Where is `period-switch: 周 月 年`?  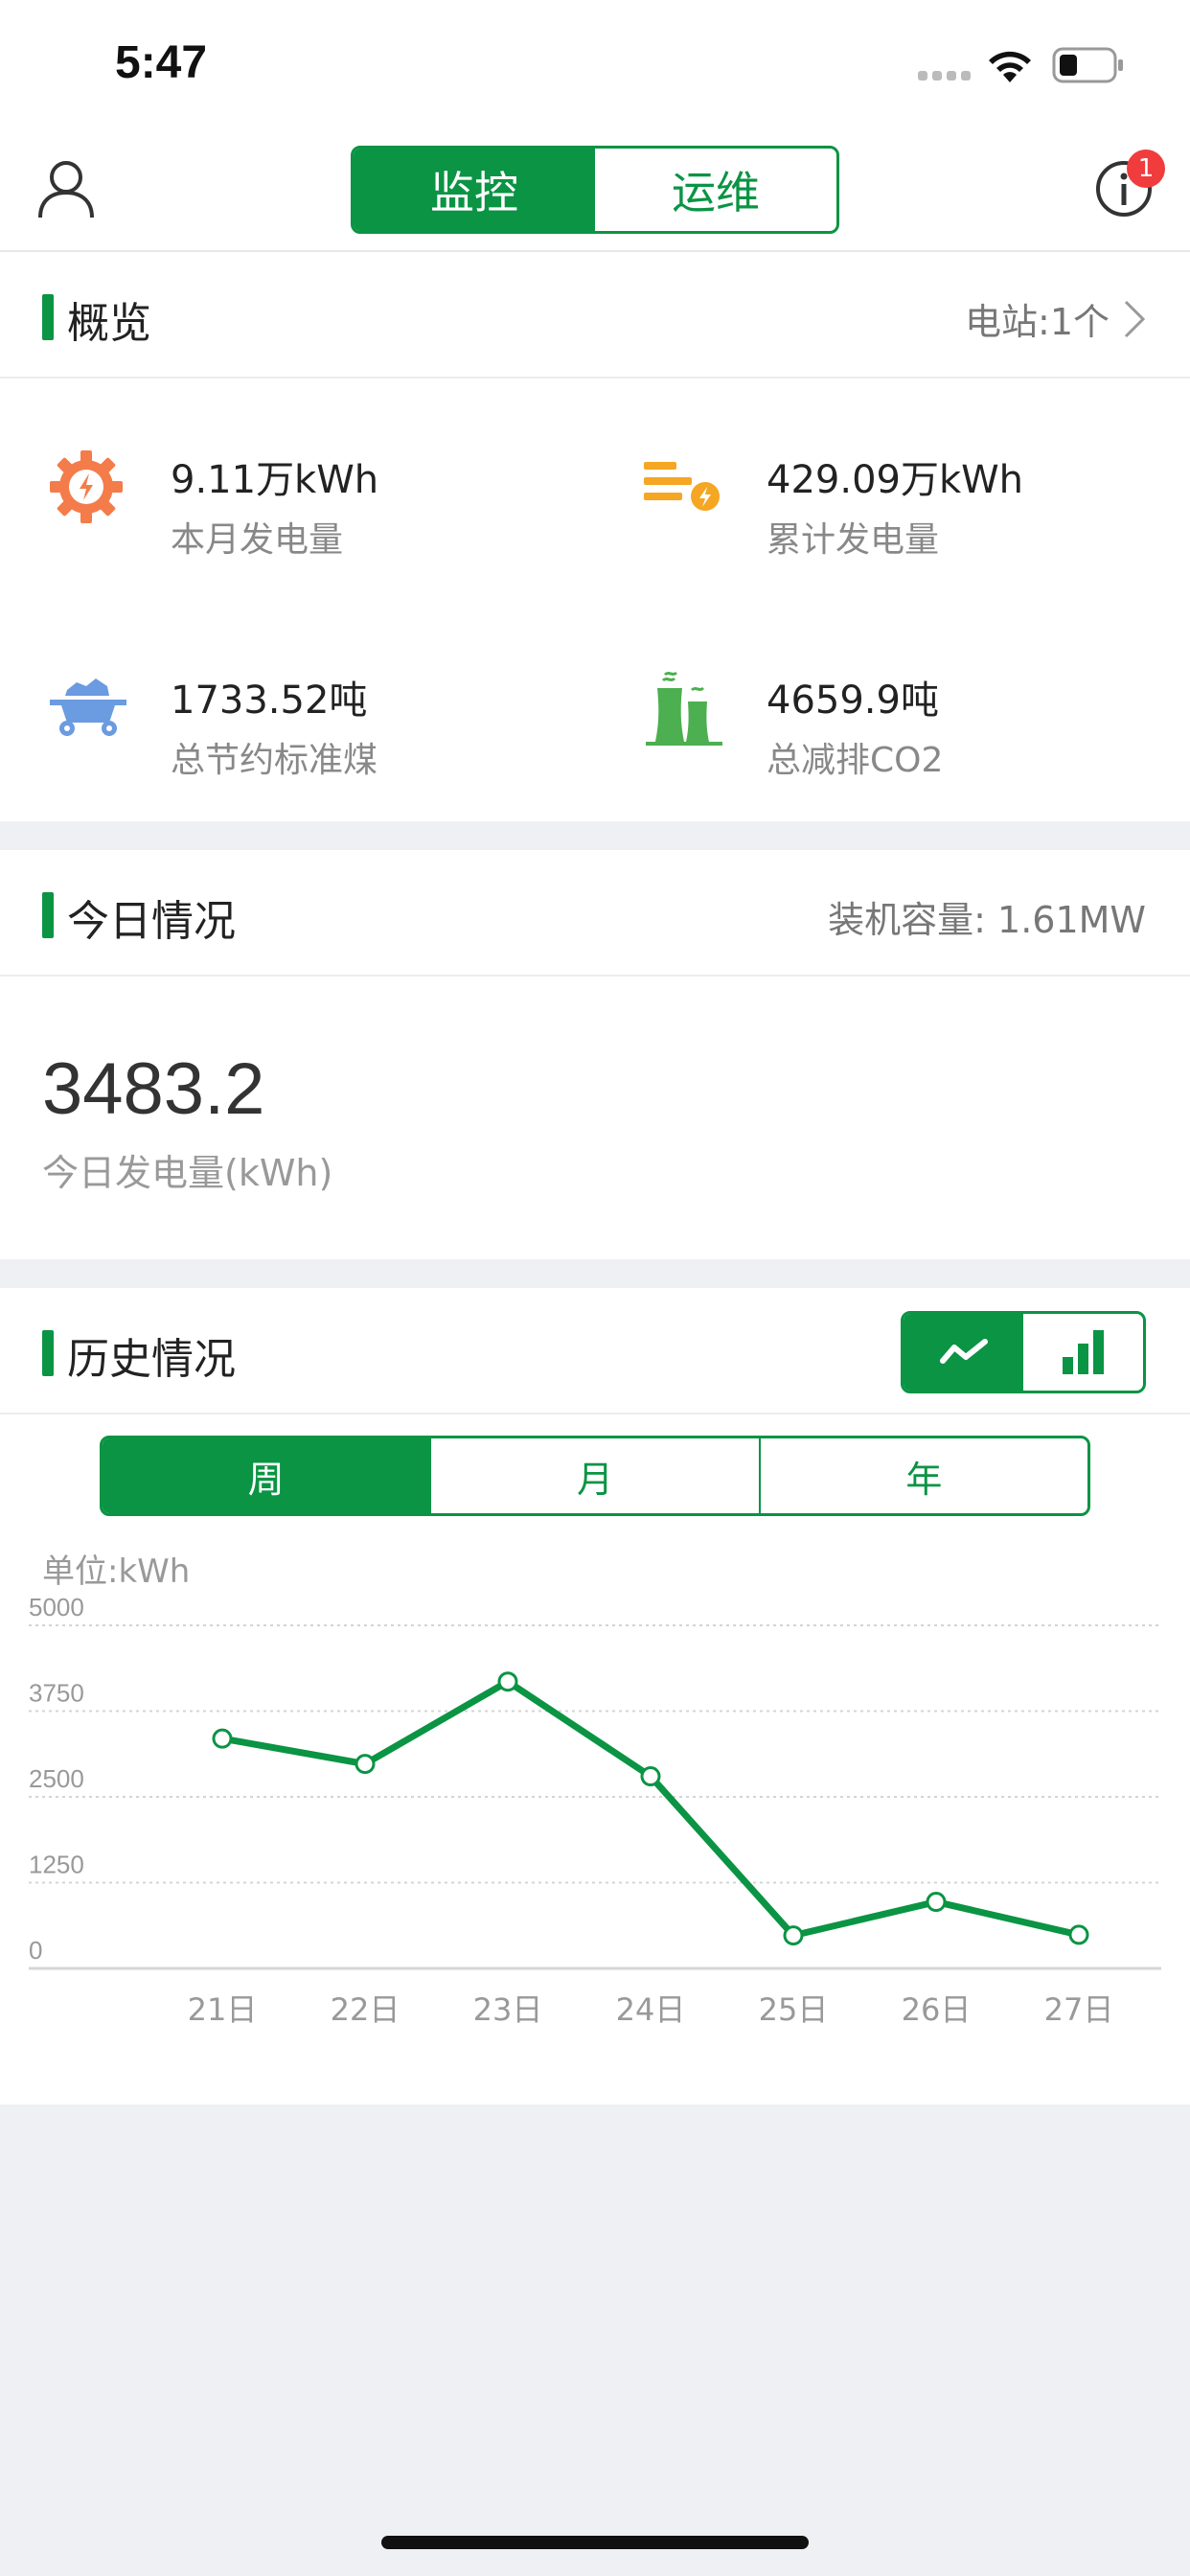
period-switch: 周 月 年 is located at coordinates (595, 1476).